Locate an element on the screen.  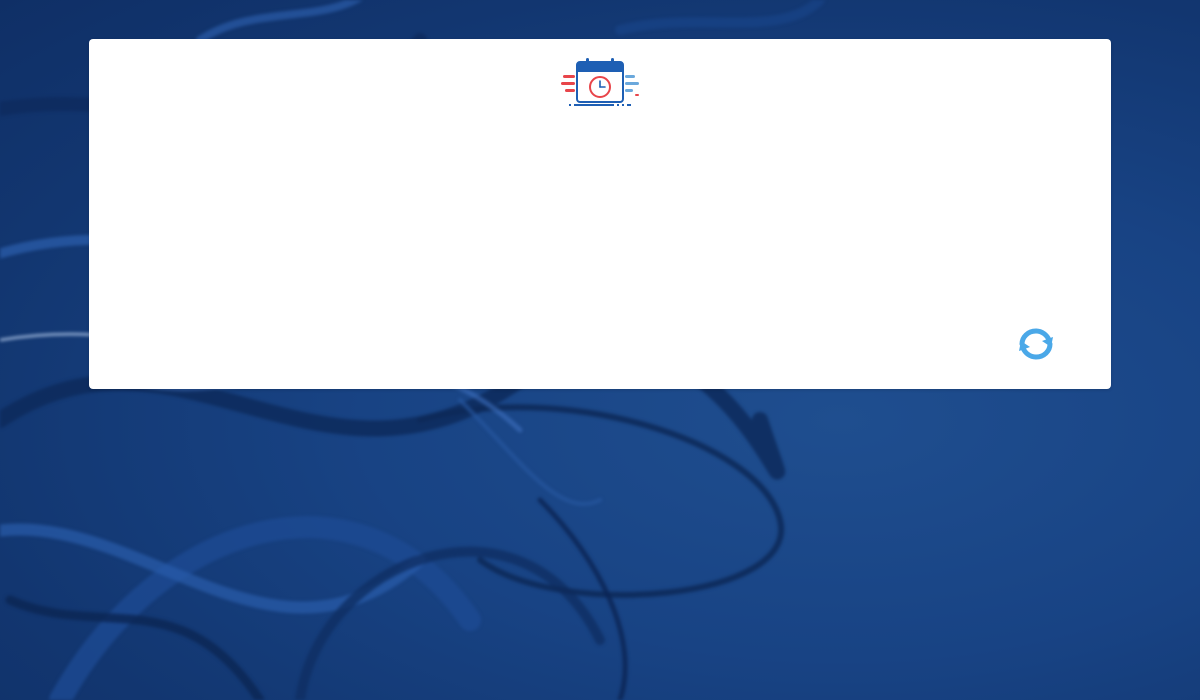
refresh-button is located at coordinates (1036, 344).